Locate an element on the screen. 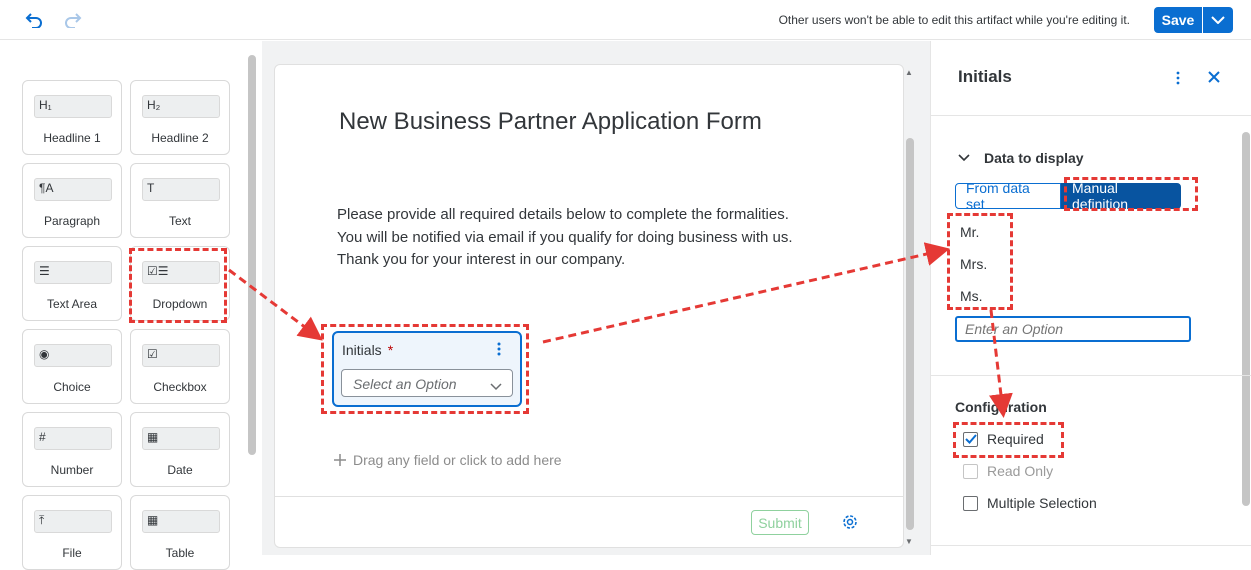  panel-title: Initials is located at coordinates (985, 76).